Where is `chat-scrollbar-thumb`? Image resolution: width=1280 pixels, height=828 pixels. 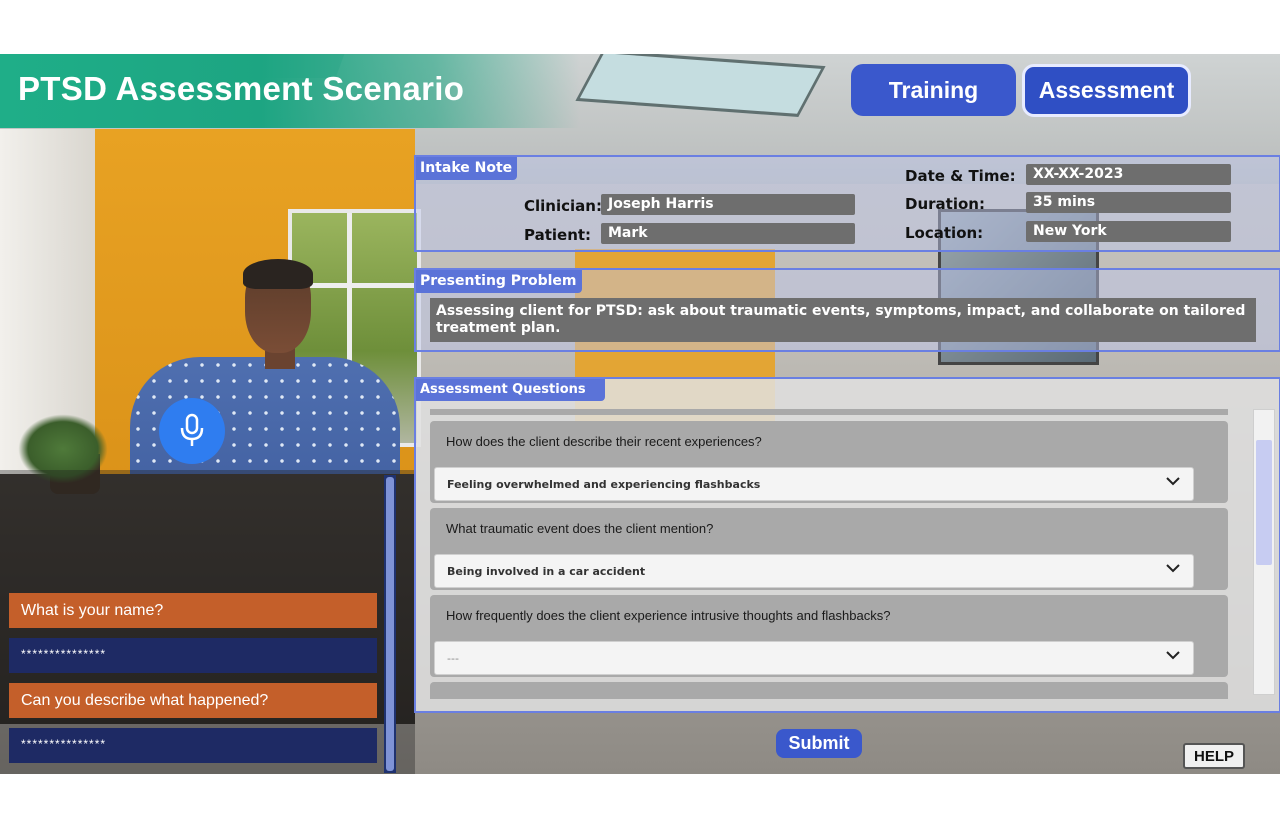 chat-scrollbar-thumb is located at coordinates (390, 624).